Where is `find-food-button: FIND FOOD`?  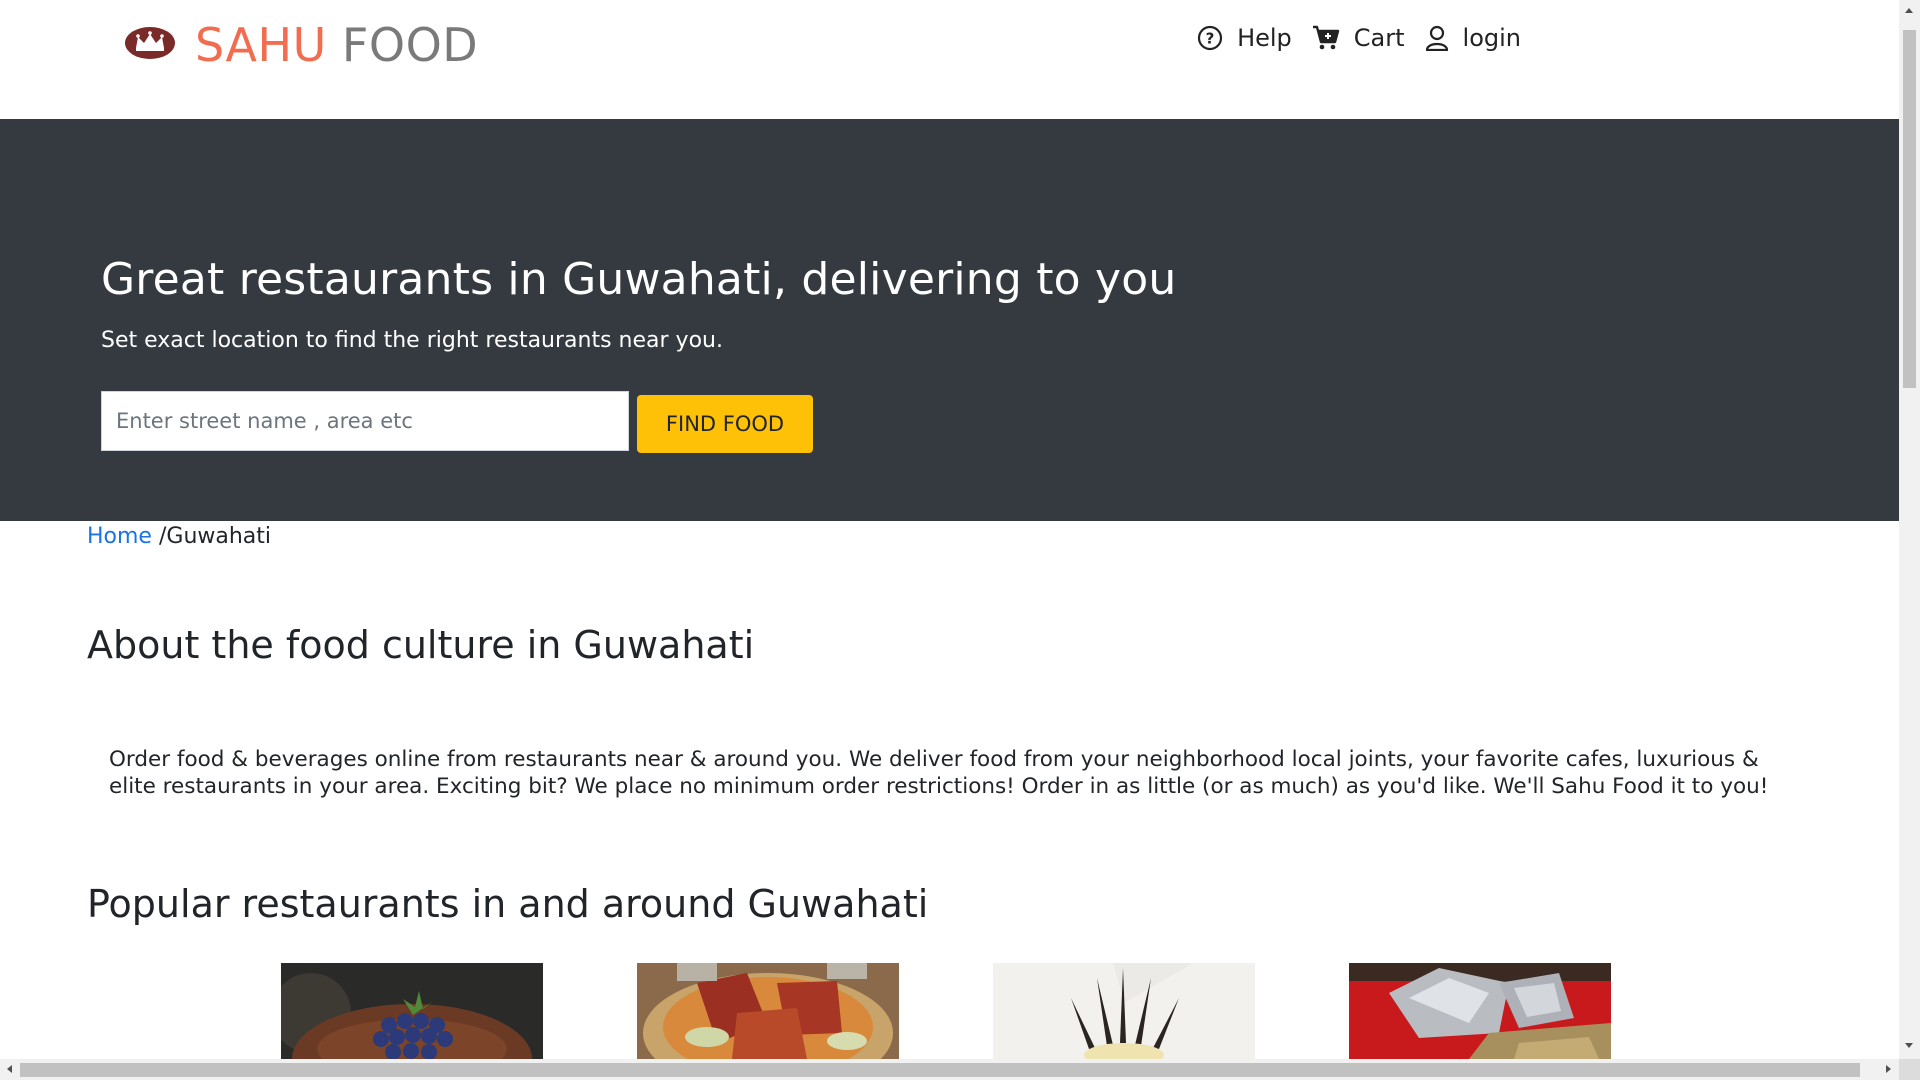 find-food-button: FIND FOOD is located at coordinates (725, 424).